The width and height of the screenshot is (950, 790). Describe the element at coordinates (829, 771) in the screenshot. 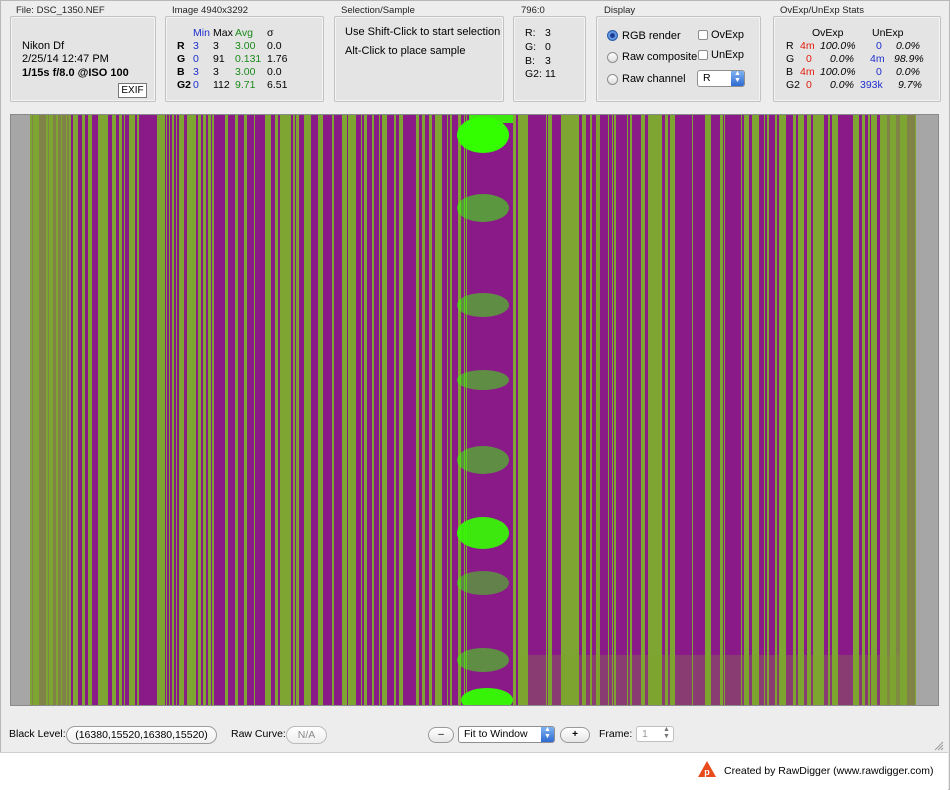

I see `footer-credit: Created by RawDigger (www.rawdigger.com)` at that location.